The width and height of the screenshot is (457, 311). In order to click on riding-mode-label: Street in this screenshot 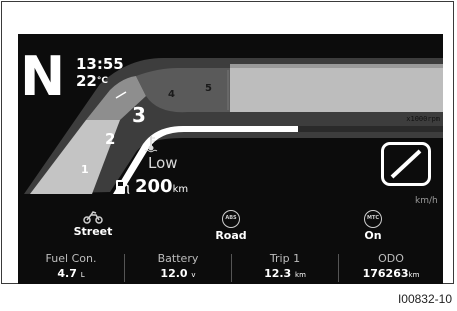, I will do `click(93, 231)`.